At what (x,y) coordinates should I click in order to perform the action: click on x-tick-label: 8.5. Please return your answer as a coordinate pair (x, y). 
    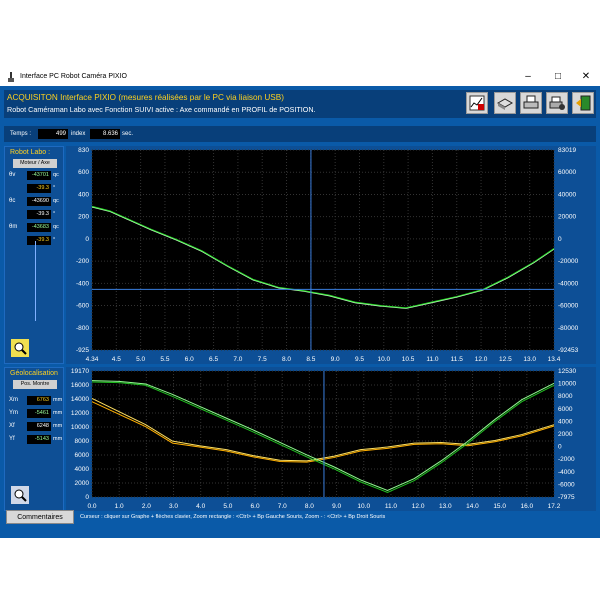
    Looking at the image, I should click on (310, 359).